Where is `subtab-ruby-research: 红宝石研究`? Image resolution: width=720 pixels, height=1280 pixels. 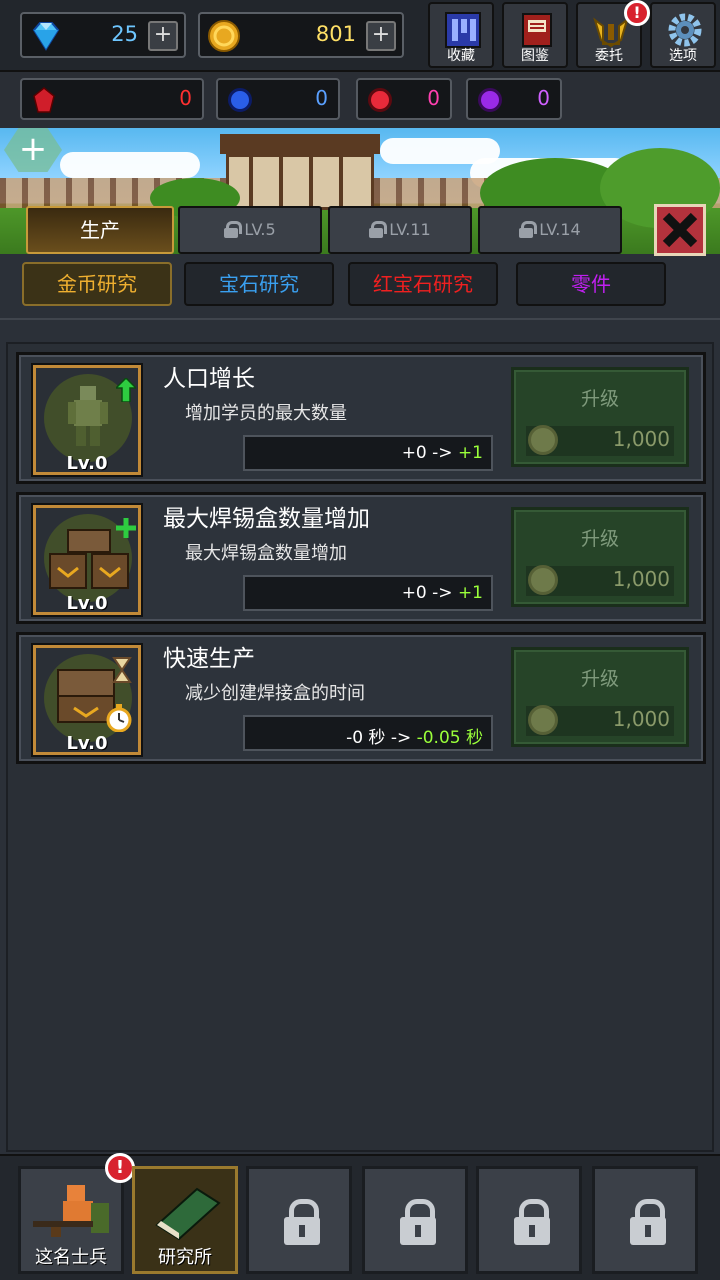 subtab-ruby-research: 红宝石研究 is located at coordinates (423, 284).